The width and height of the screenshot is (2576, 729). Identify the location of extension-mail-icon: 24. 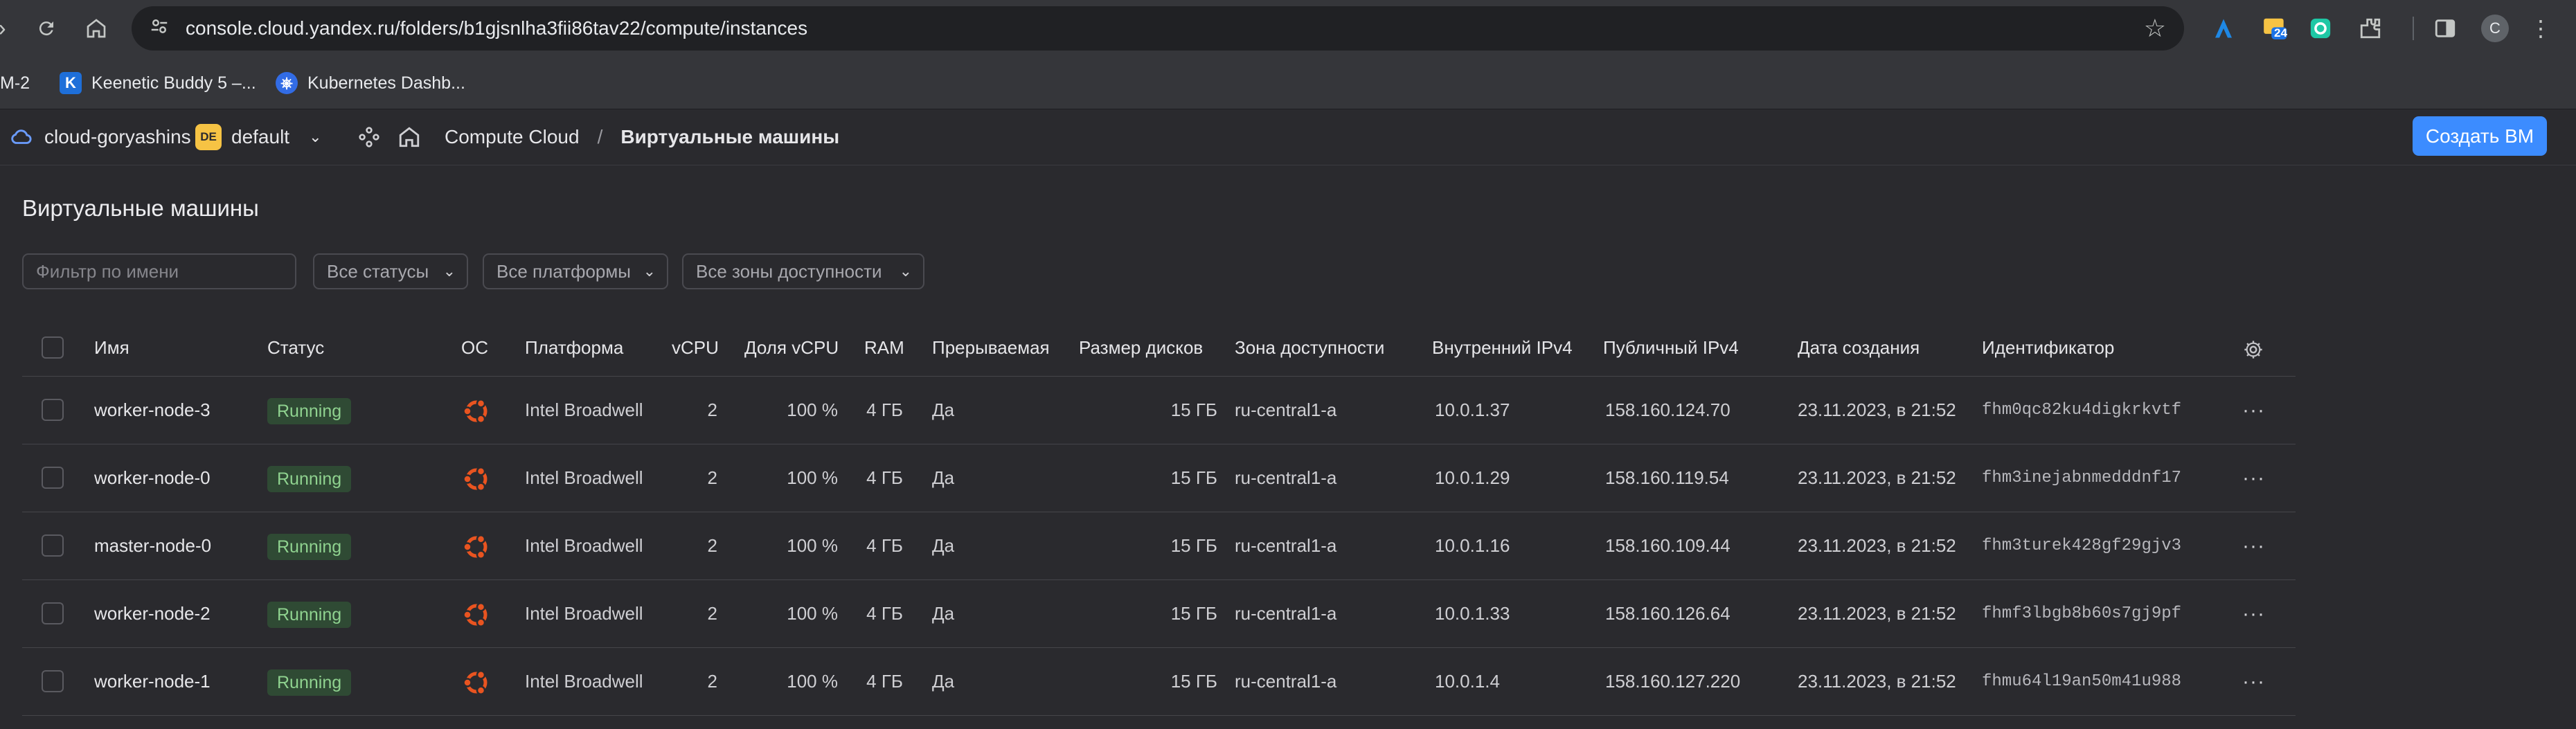
(2275, 28).